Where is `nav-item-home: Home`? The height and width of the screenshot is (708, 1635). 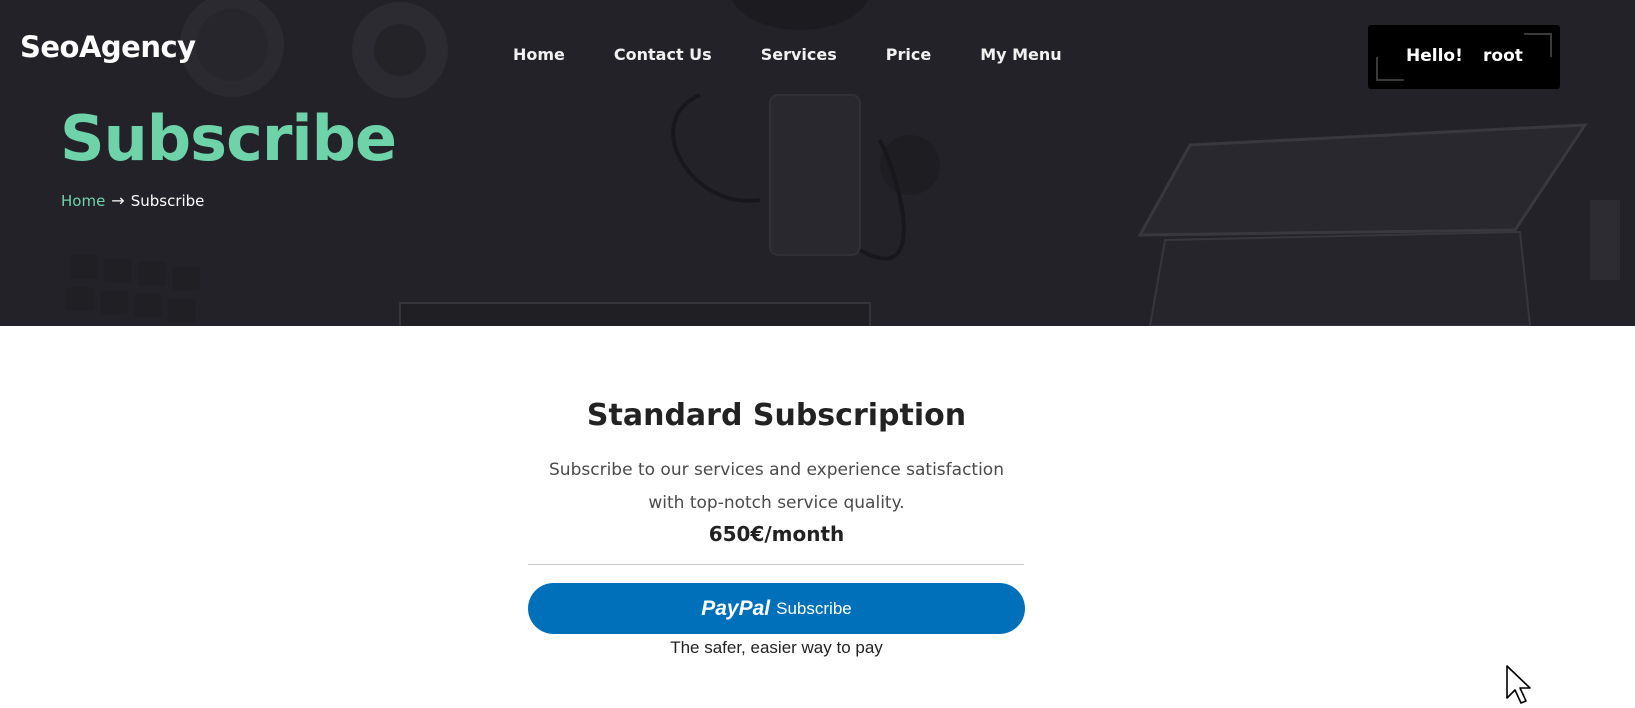
nav-item-home: Home is located at coordinates (539, 54).